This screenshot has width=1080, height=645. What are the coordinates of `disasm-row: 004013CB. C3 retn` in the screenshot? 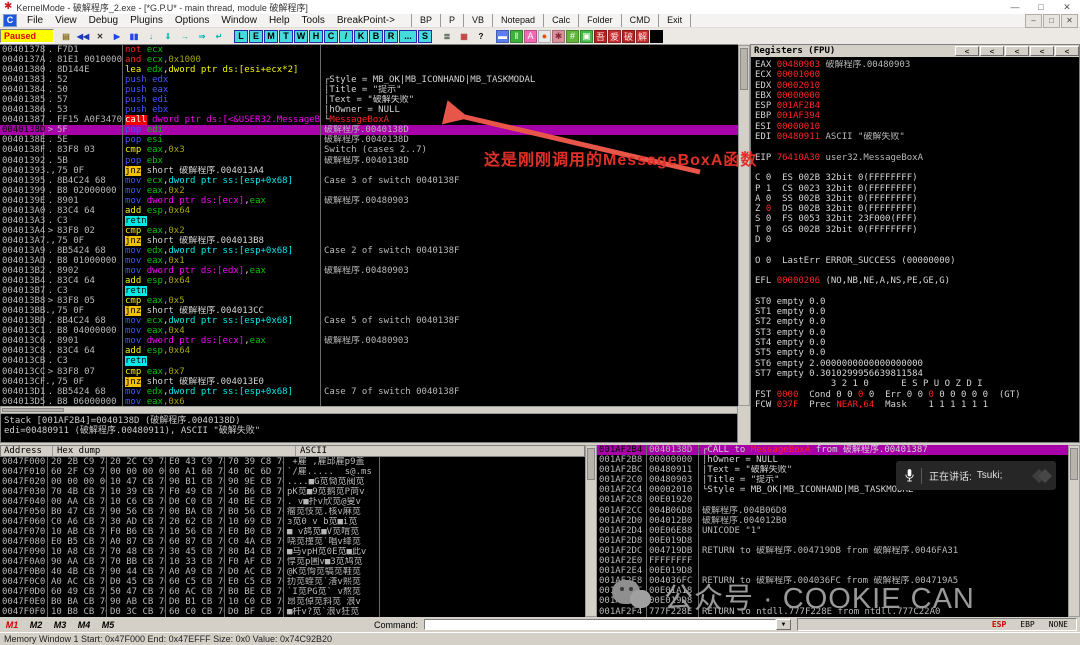 It's located at (369, 361).